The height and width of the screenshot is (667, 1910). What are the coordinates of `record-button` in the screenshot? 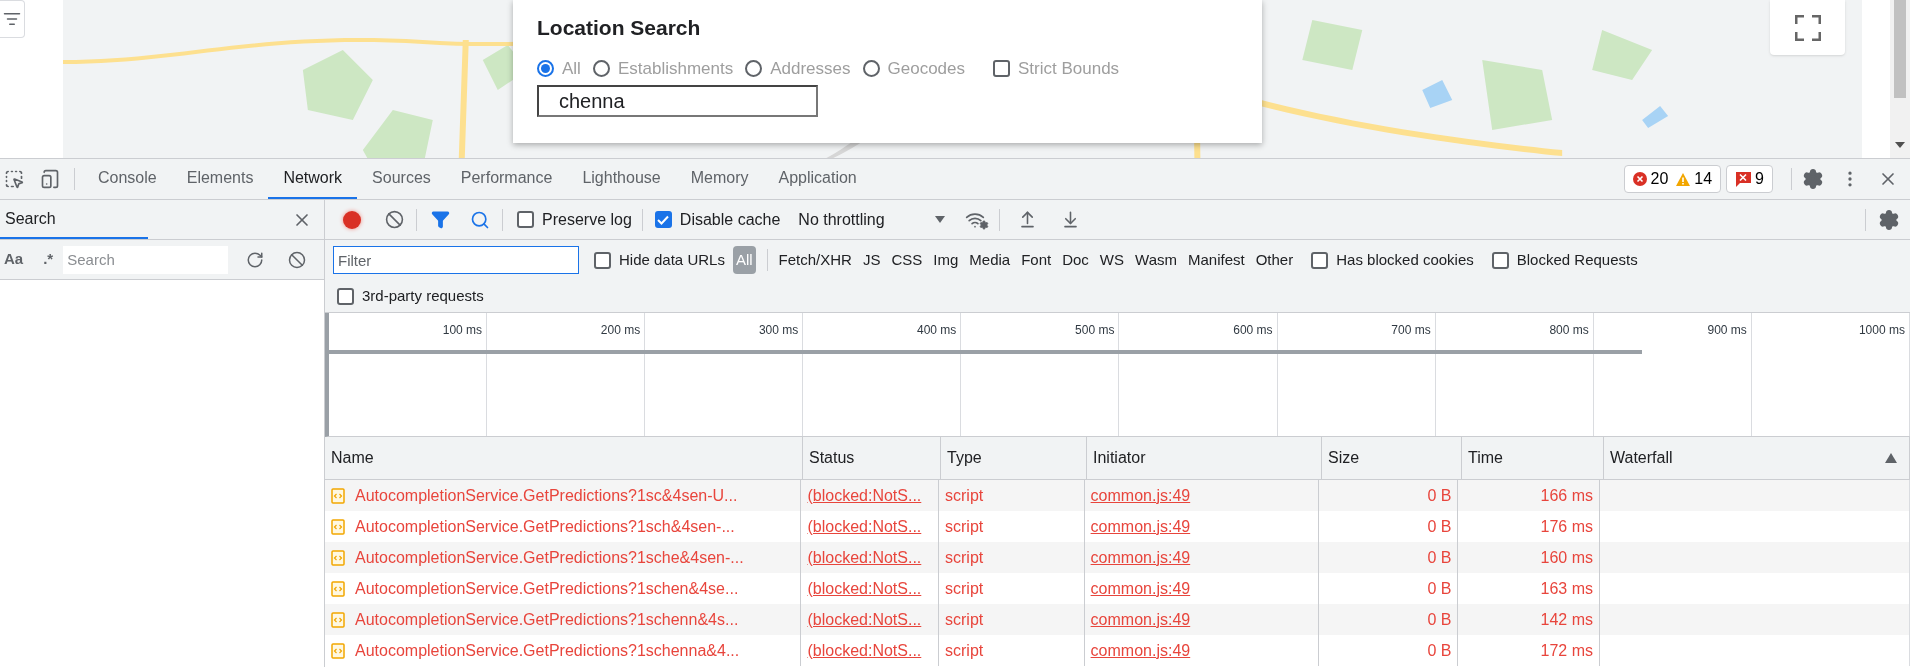 It's located at (352, 219).